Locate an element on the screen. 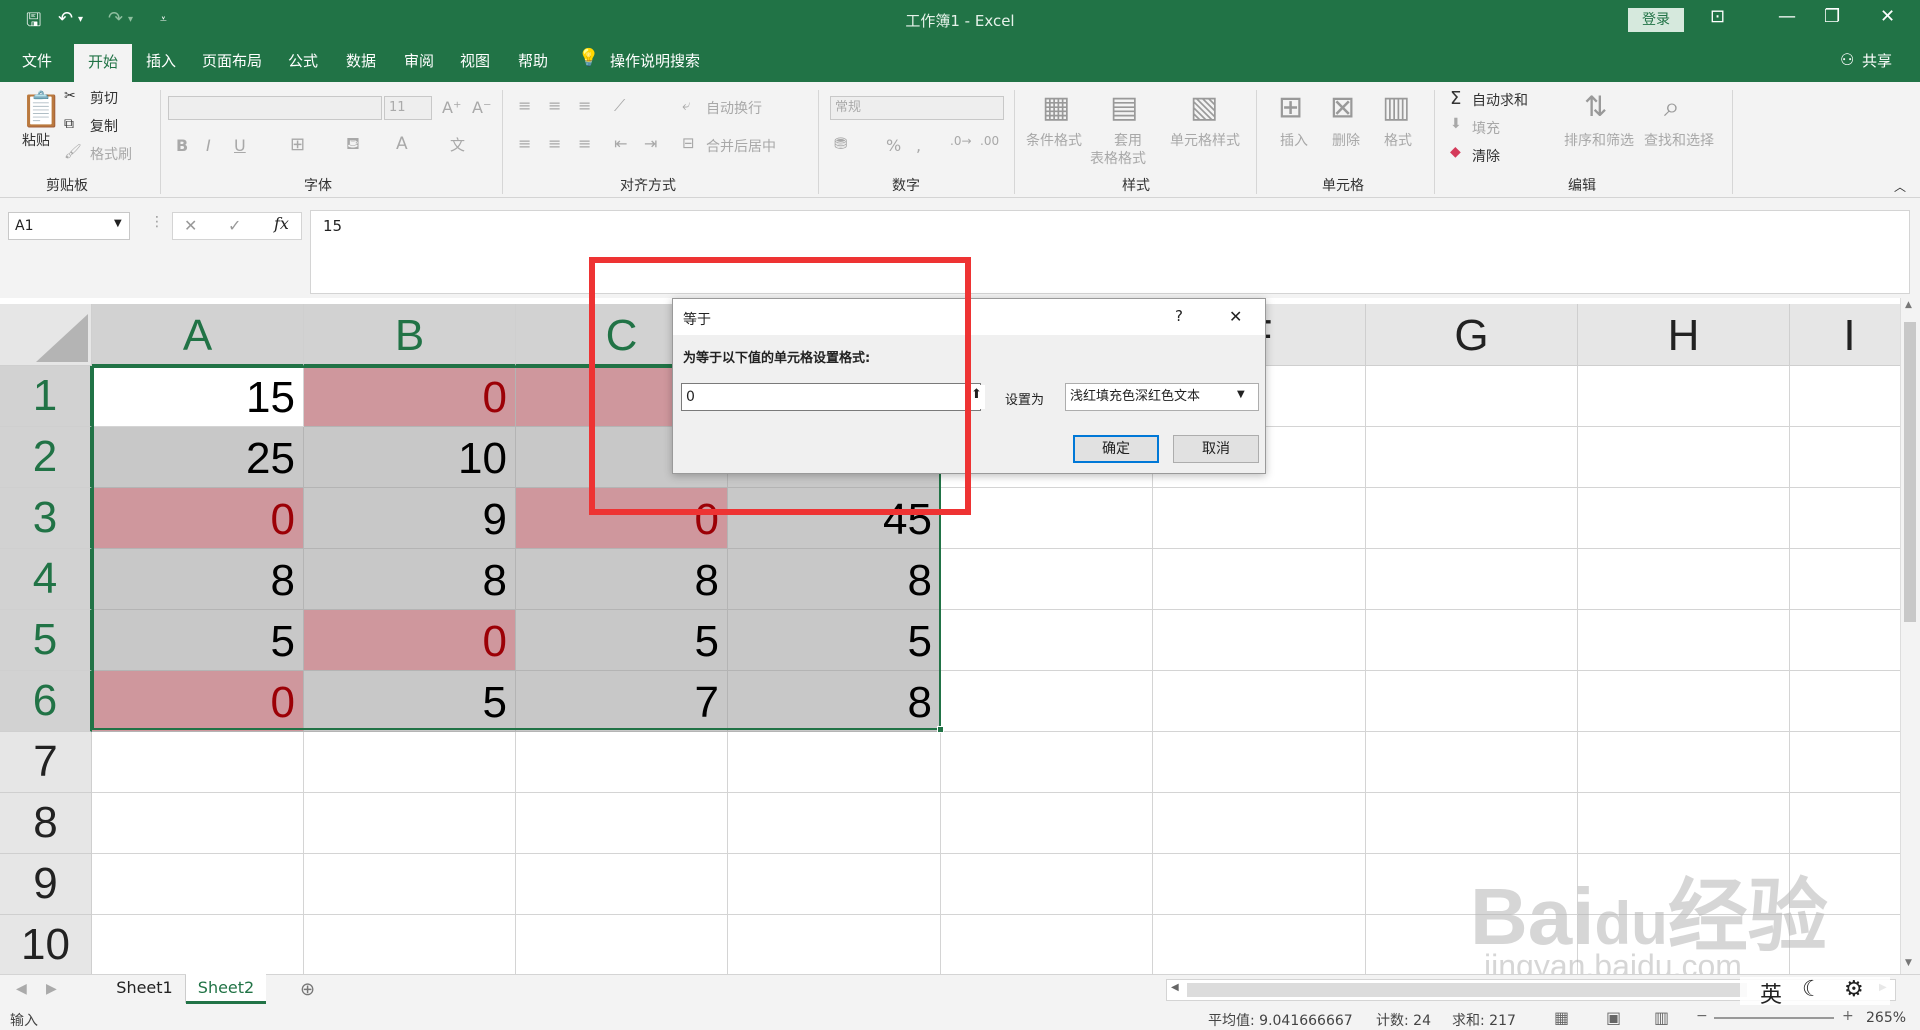  cell-g5 is located at coordinates (1472, 640).